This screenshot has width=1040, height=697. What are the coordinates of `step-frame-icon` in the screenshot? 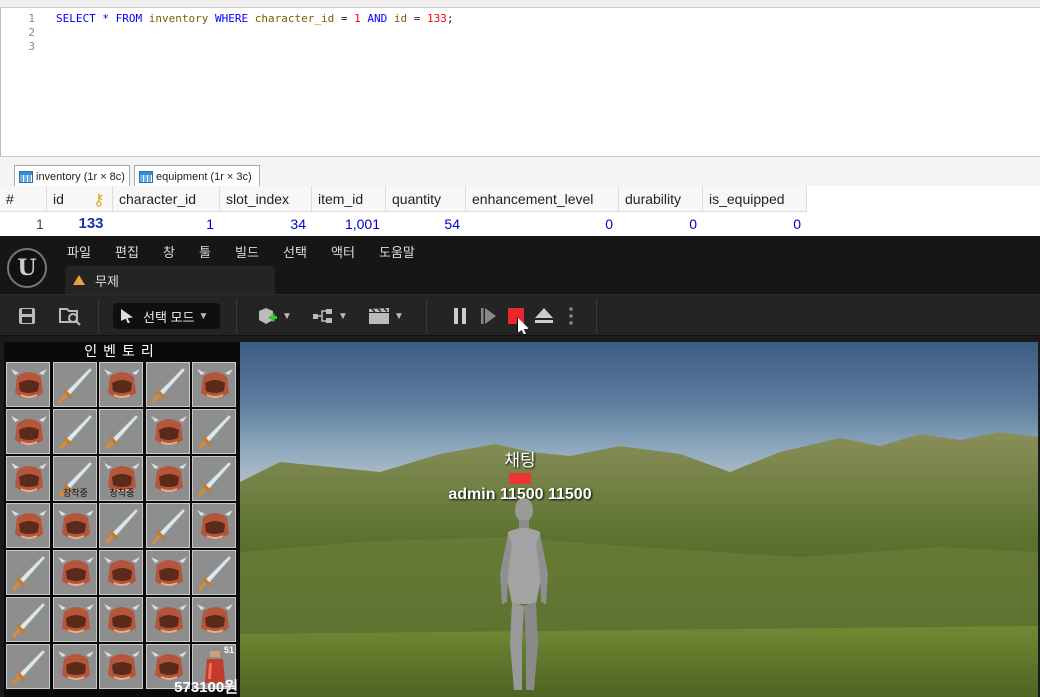 It's located at (488, 316).